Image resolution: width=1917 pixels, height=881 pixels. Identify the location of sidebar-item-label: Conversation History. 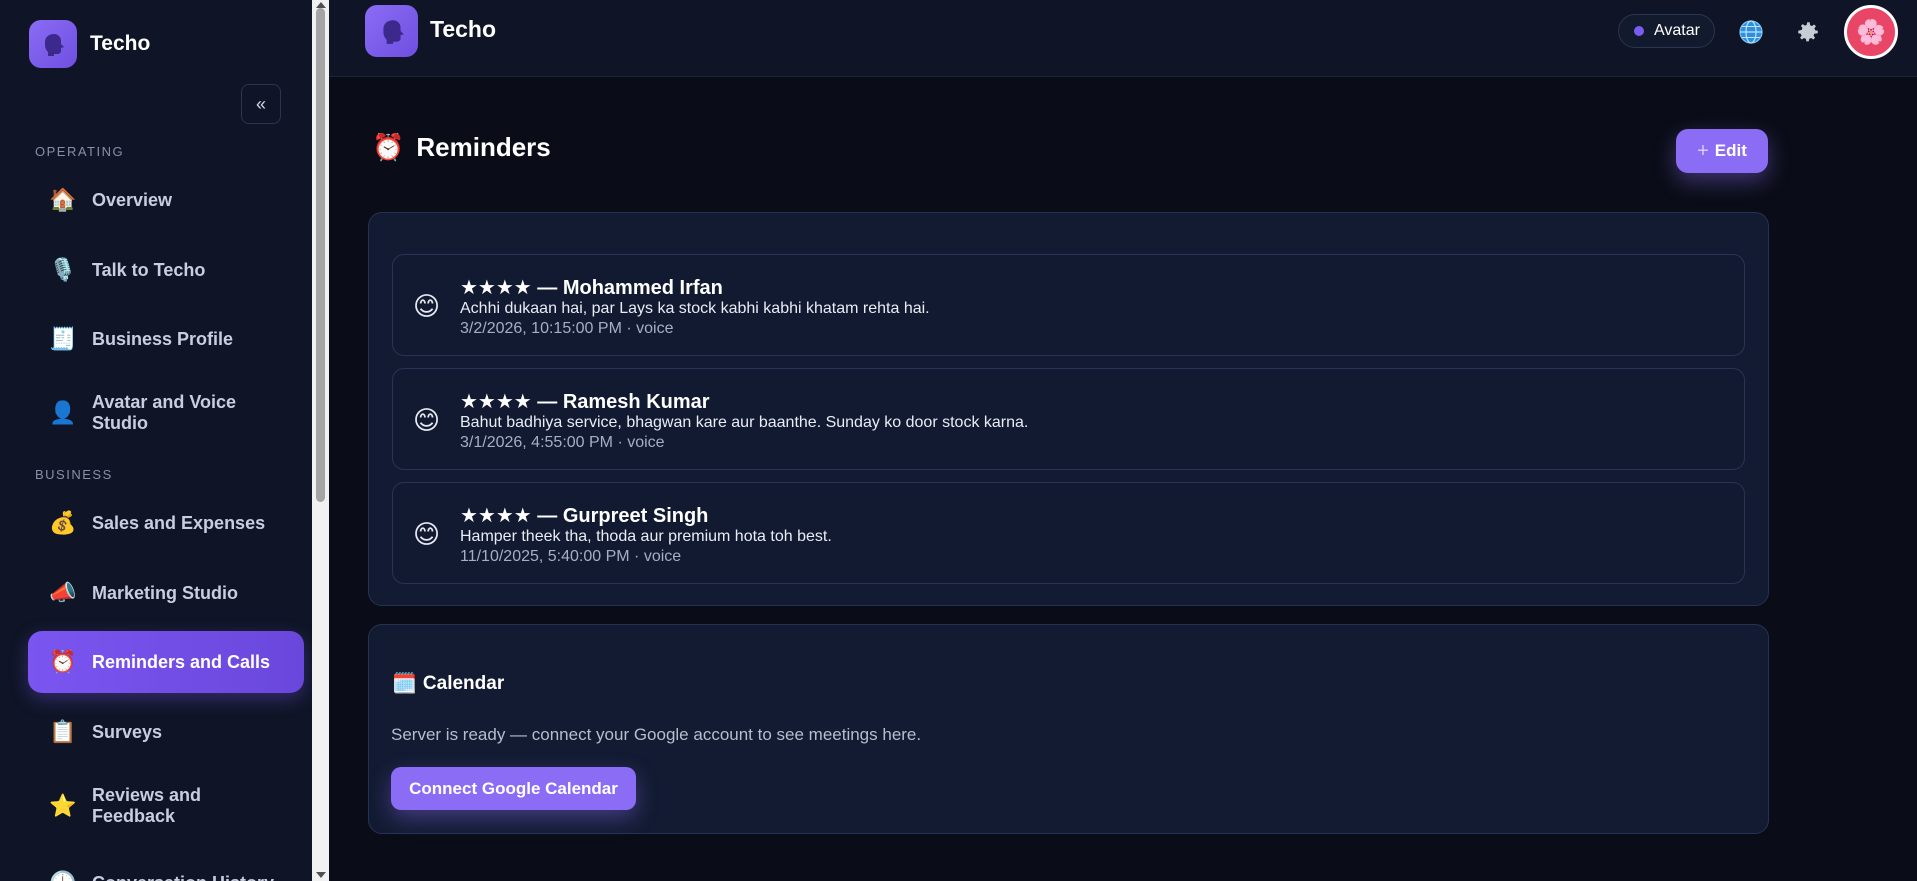
(183, 877).